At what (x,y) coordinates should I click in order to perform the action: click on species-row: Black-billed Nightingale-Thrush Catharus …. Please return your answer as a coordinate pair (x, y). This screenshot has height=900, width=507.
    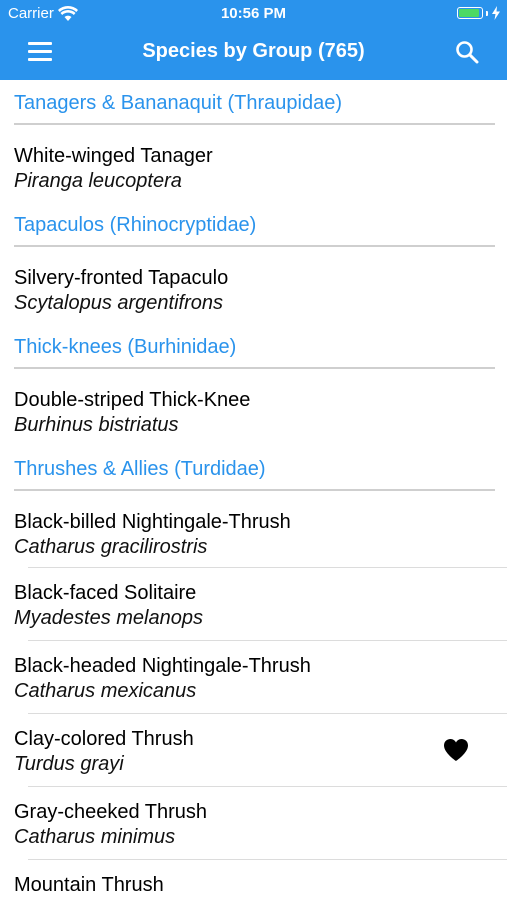
    Looking at the image, I should click on (253, 530).